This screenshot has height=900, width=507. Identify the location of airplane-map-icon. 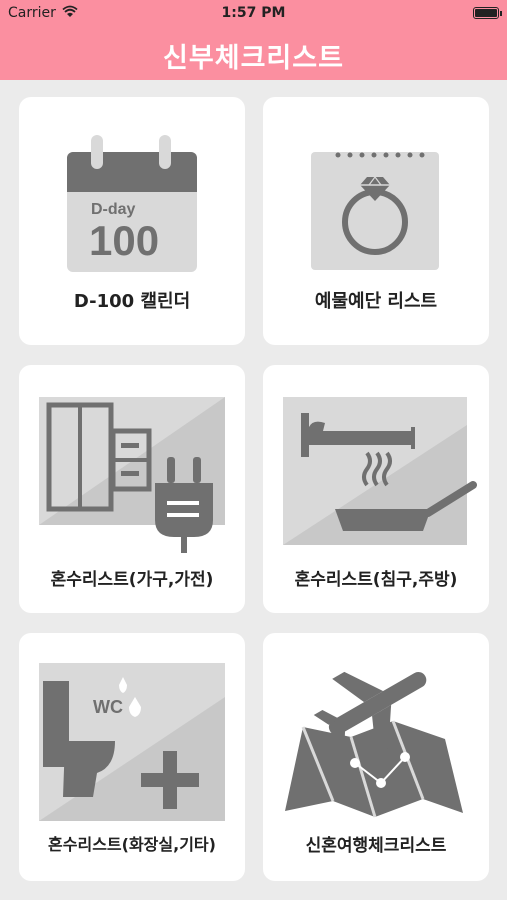
(374, 744).